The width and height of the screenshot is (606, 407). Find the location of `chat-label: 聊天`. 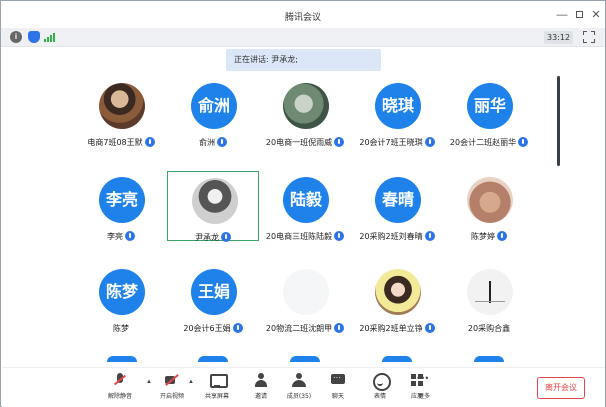

chat-label: 聊天 is located at coordinates (337, 396).